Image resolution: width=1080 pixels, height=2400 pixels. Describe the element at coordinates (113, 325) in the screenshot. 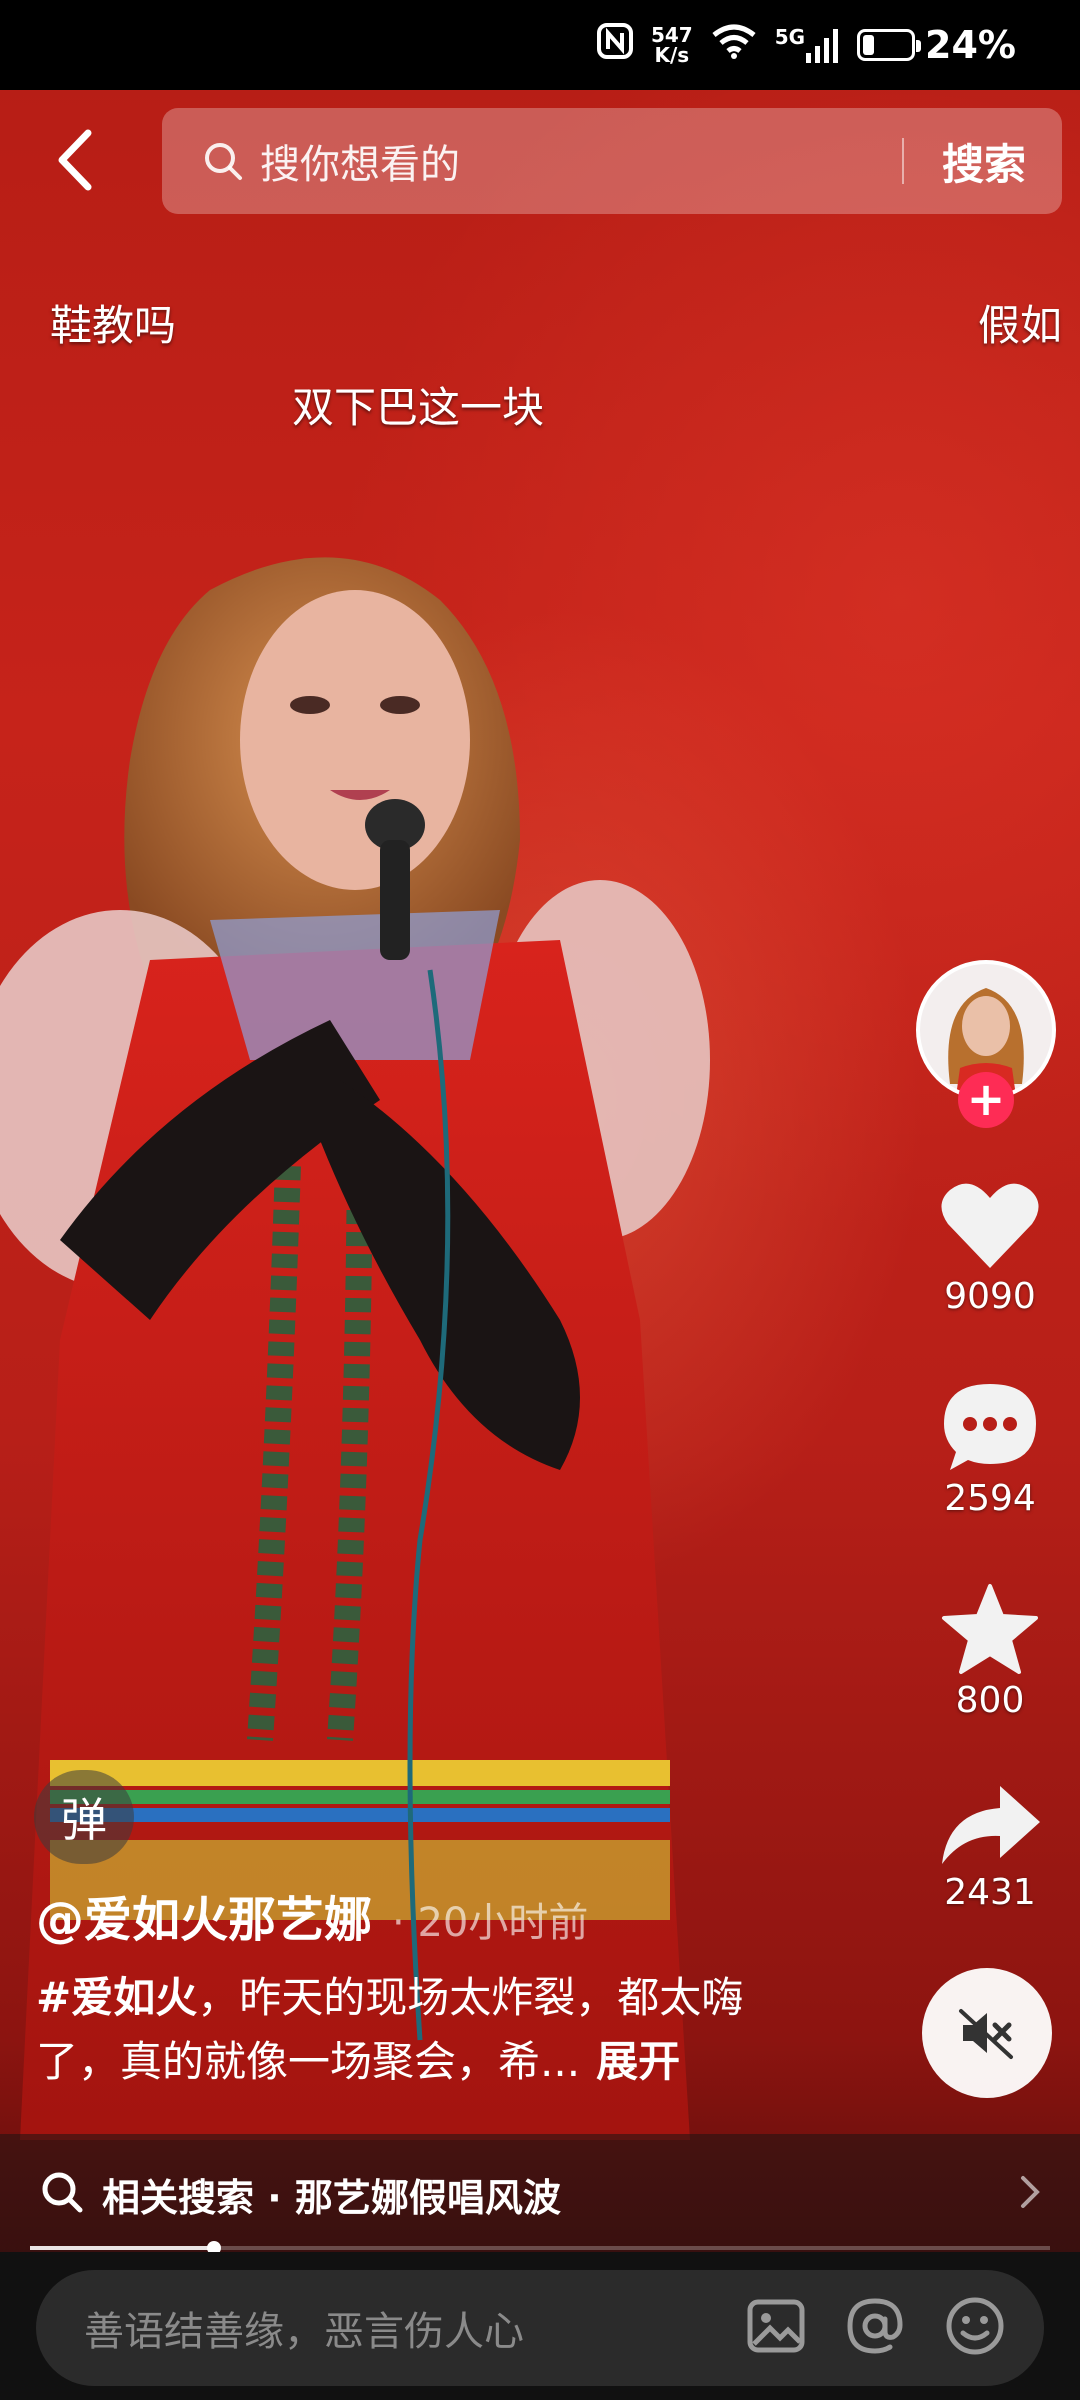

I see `danmaku-comment: 鞋教吗` at that location.